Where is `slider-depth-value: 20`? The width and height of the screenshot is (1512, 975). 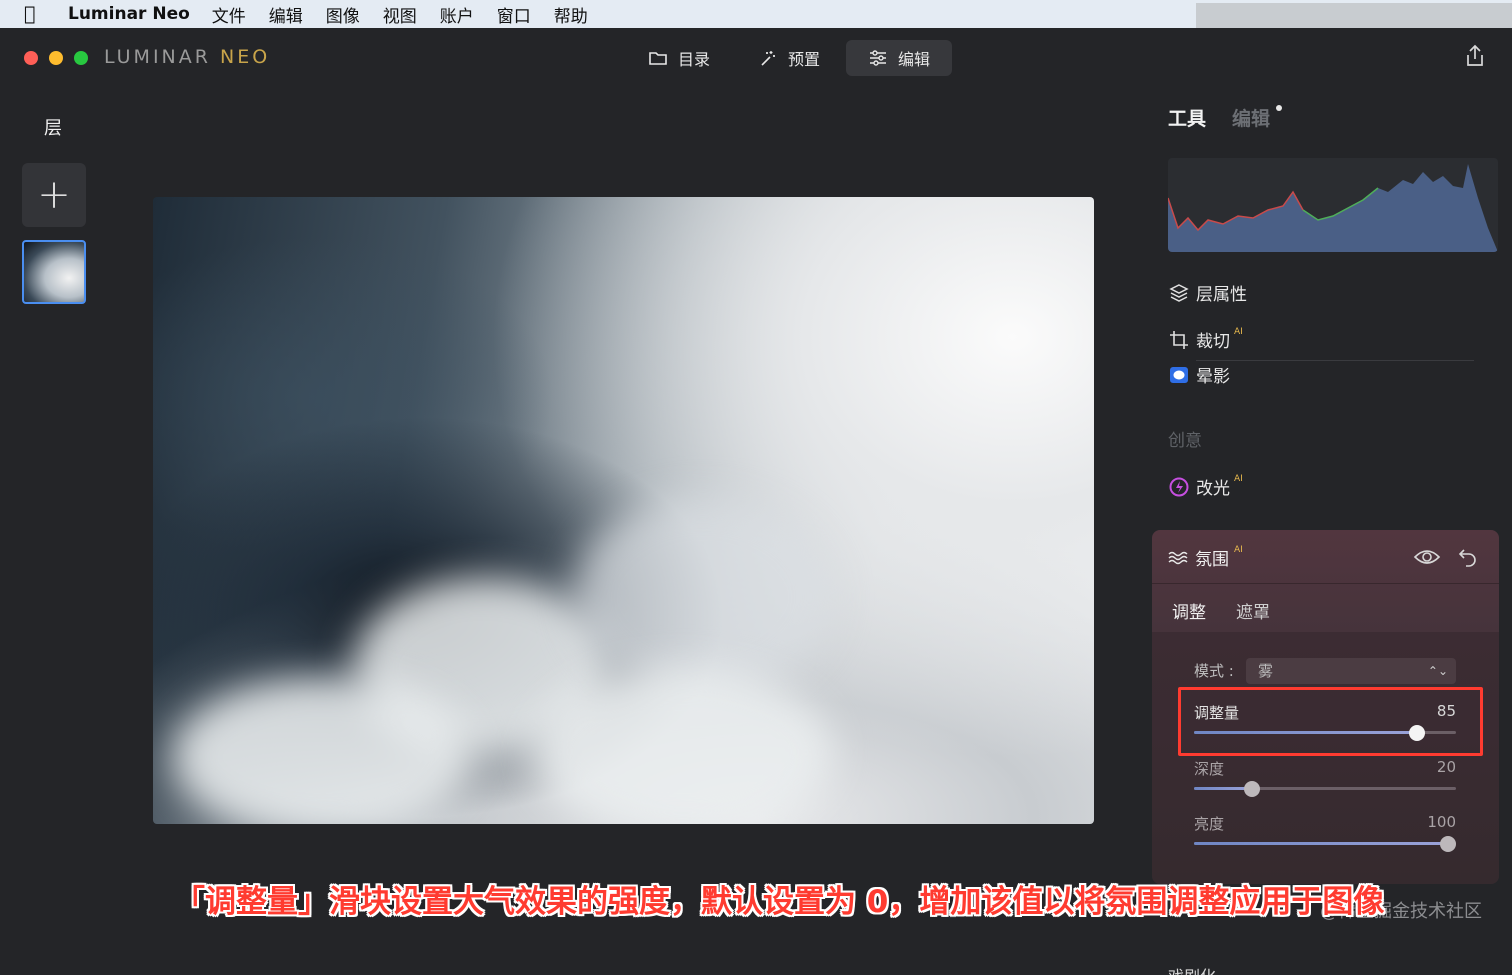 slider-depth-value: 20 is located at coordinates (1446, 767).